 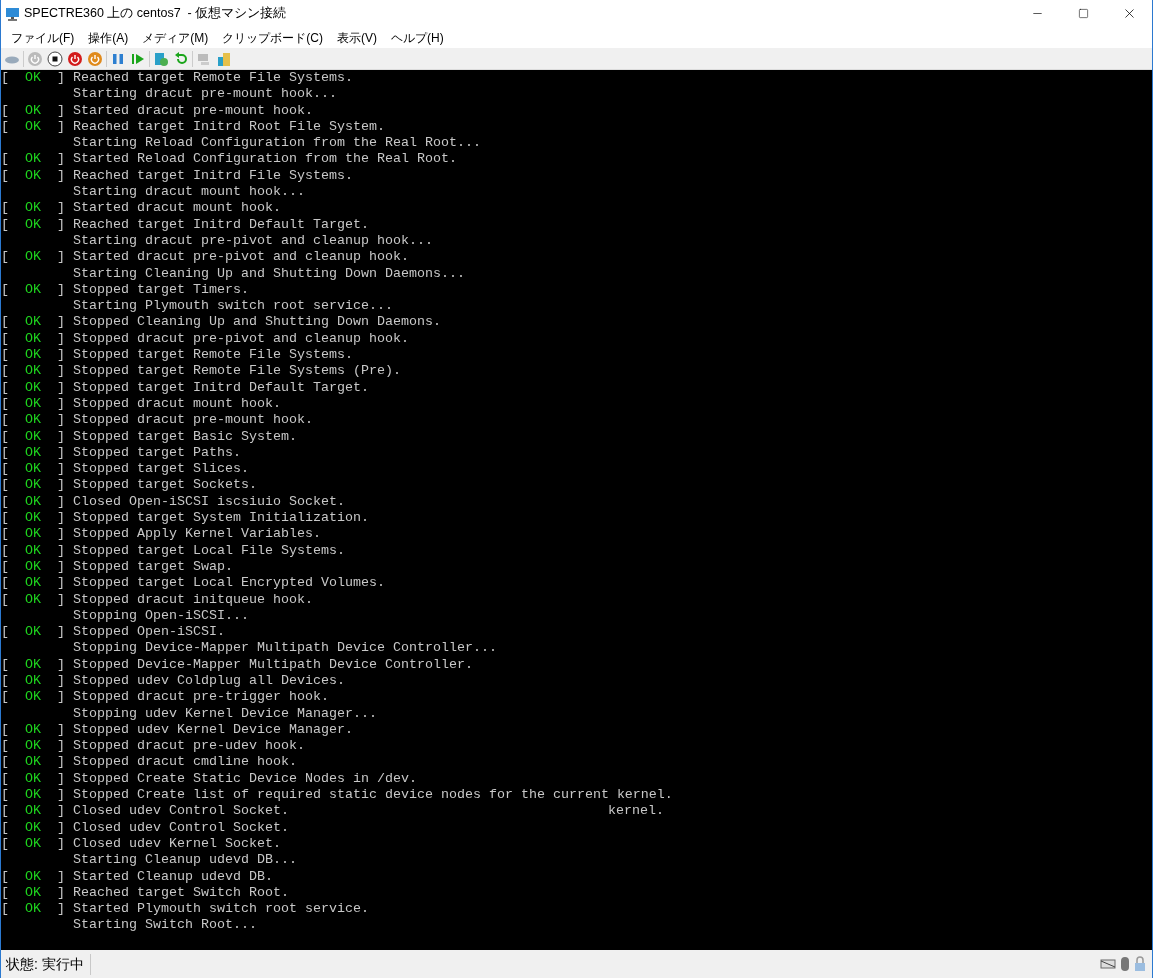 What do you see at coordinates (229, 583) in the screenshot?
I see `console-text: Stopped target Local Encrypted Volumes.` at bounding box center [229, 583].